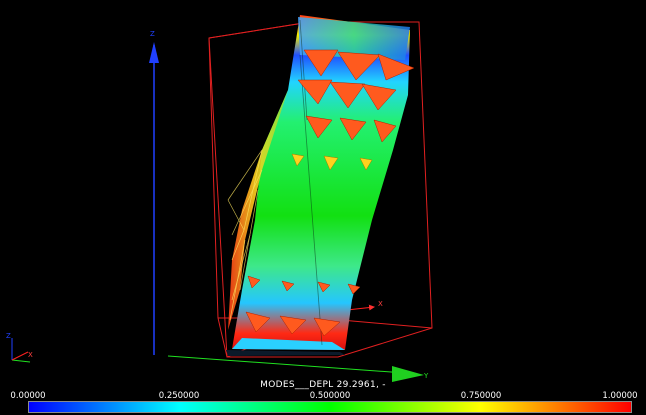 This screenshot has width=646, height=415. What do you see at coordinates (28, 396) in the screenshot?
I see `scalar-bar-tick-label: 0.00000` at bounding box center [28, 396].